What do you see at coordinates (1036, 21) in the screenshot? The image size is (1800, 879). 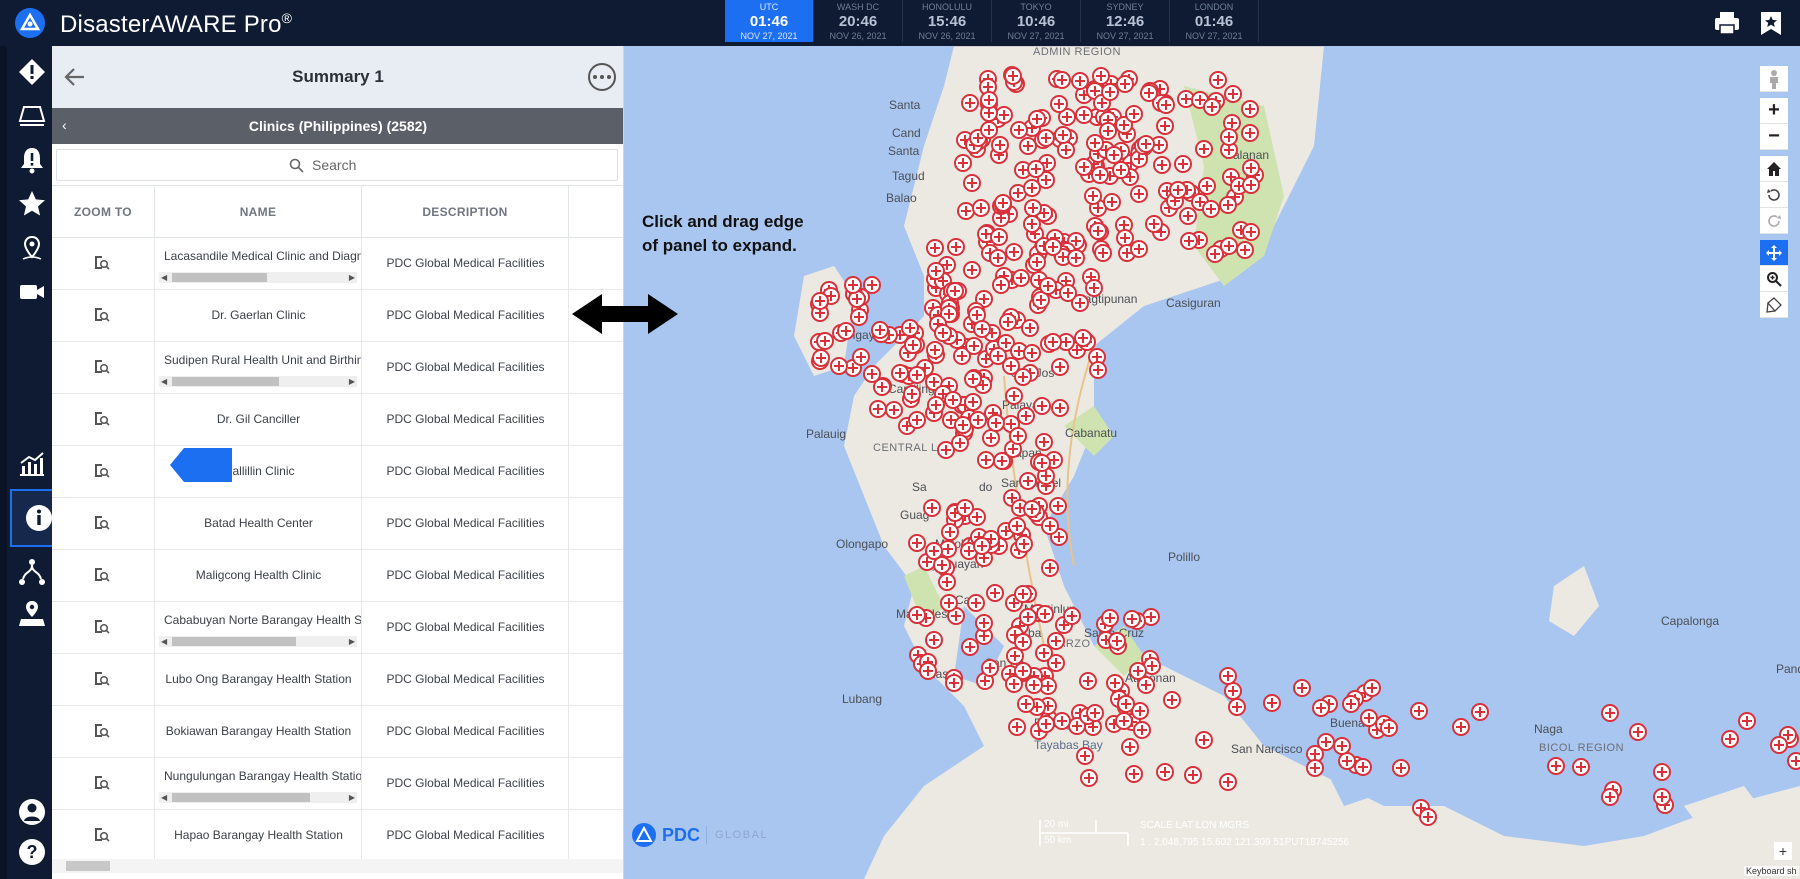 I see `clock-tokyo: TOKYO 10:46 NOV 27, 2021` at bounding box center [1036, 21].